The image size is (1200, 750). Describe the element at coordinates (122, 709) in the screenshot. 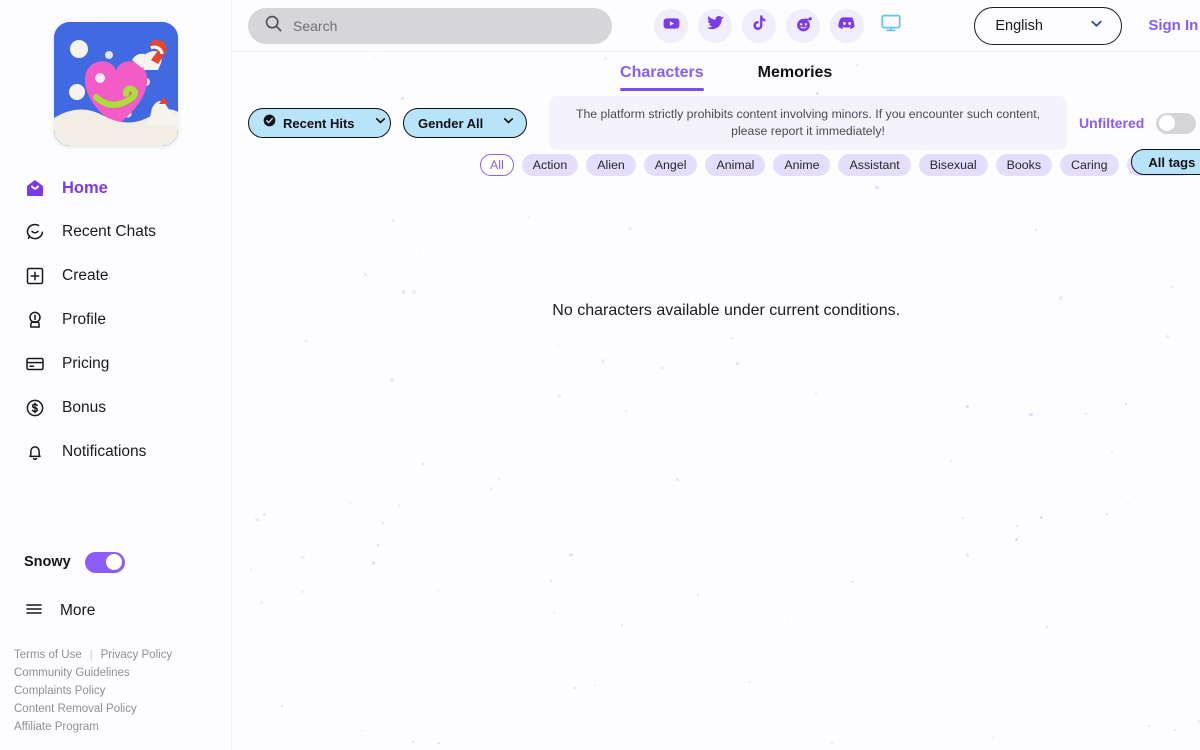

I see `footer-link-content-removal-policy: Content Removal Policy` at that location.